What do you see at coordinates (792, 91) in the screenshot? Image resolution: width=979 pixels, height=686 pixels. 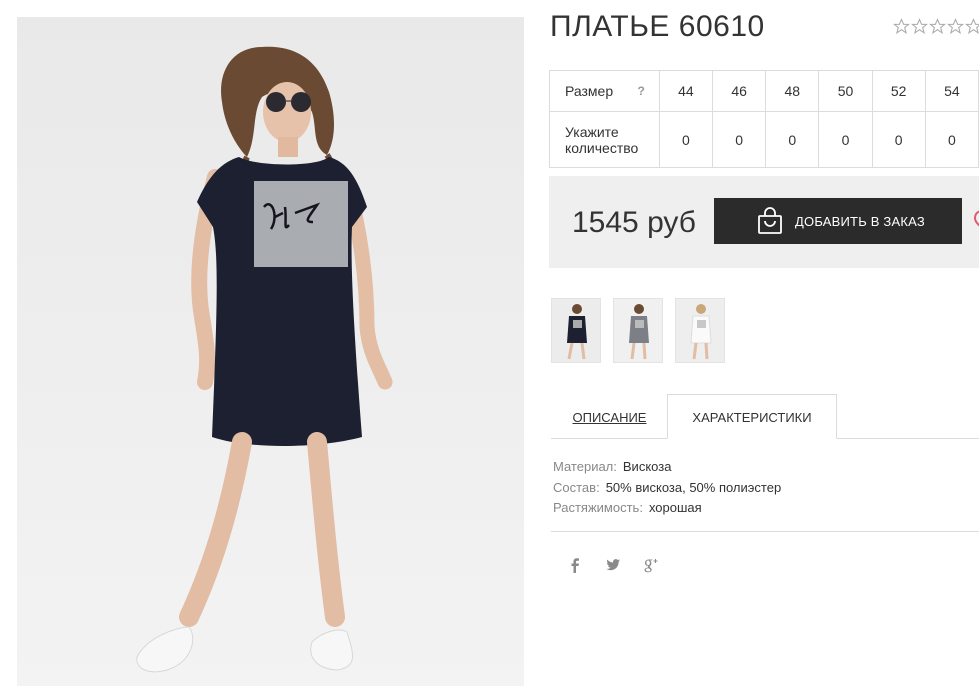 I see `size-value: 48` at bounding box center [792, 91].